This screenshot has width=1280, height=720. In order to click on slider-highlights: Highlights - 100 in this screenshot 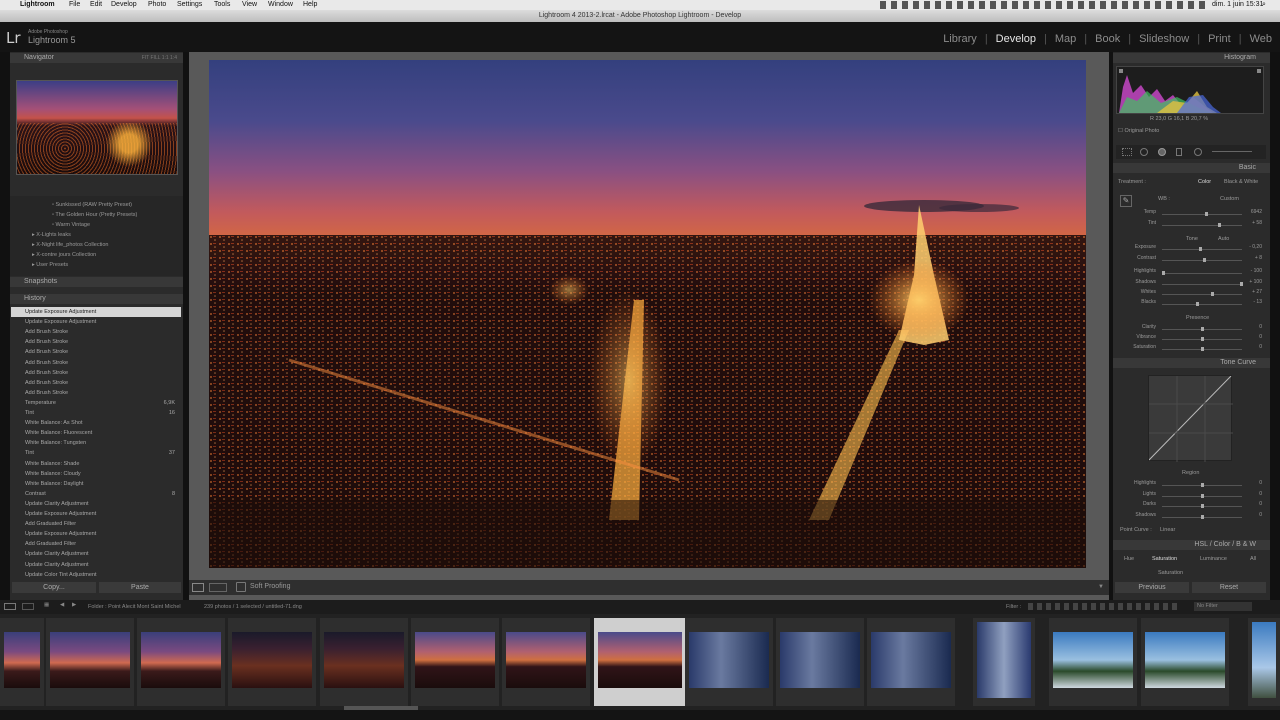, I will do `click(1192, 273)`.